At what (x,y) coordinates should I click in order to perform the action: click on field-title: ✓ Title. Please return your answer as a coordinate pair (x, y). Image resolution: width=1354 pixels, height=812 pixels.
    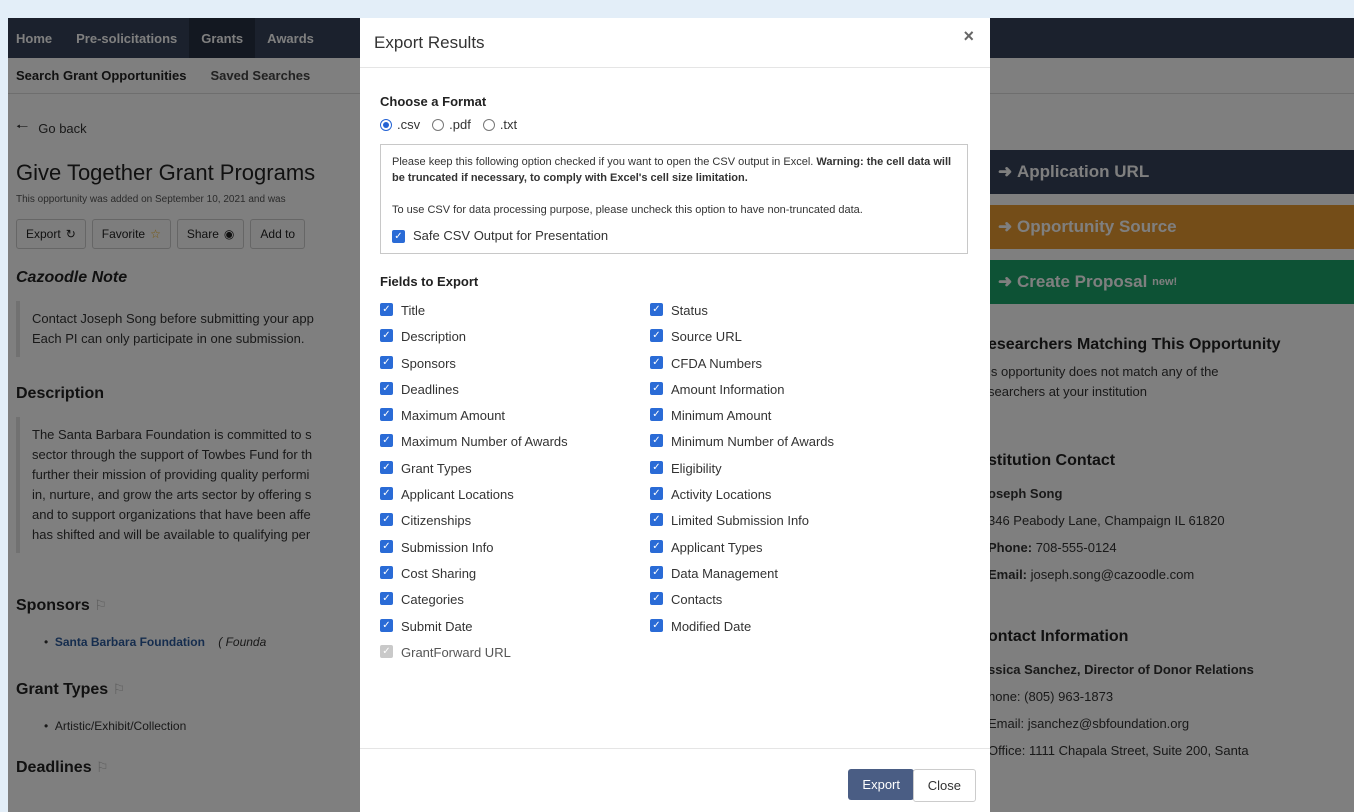
    Looking at the image, I should click on (515, 316).